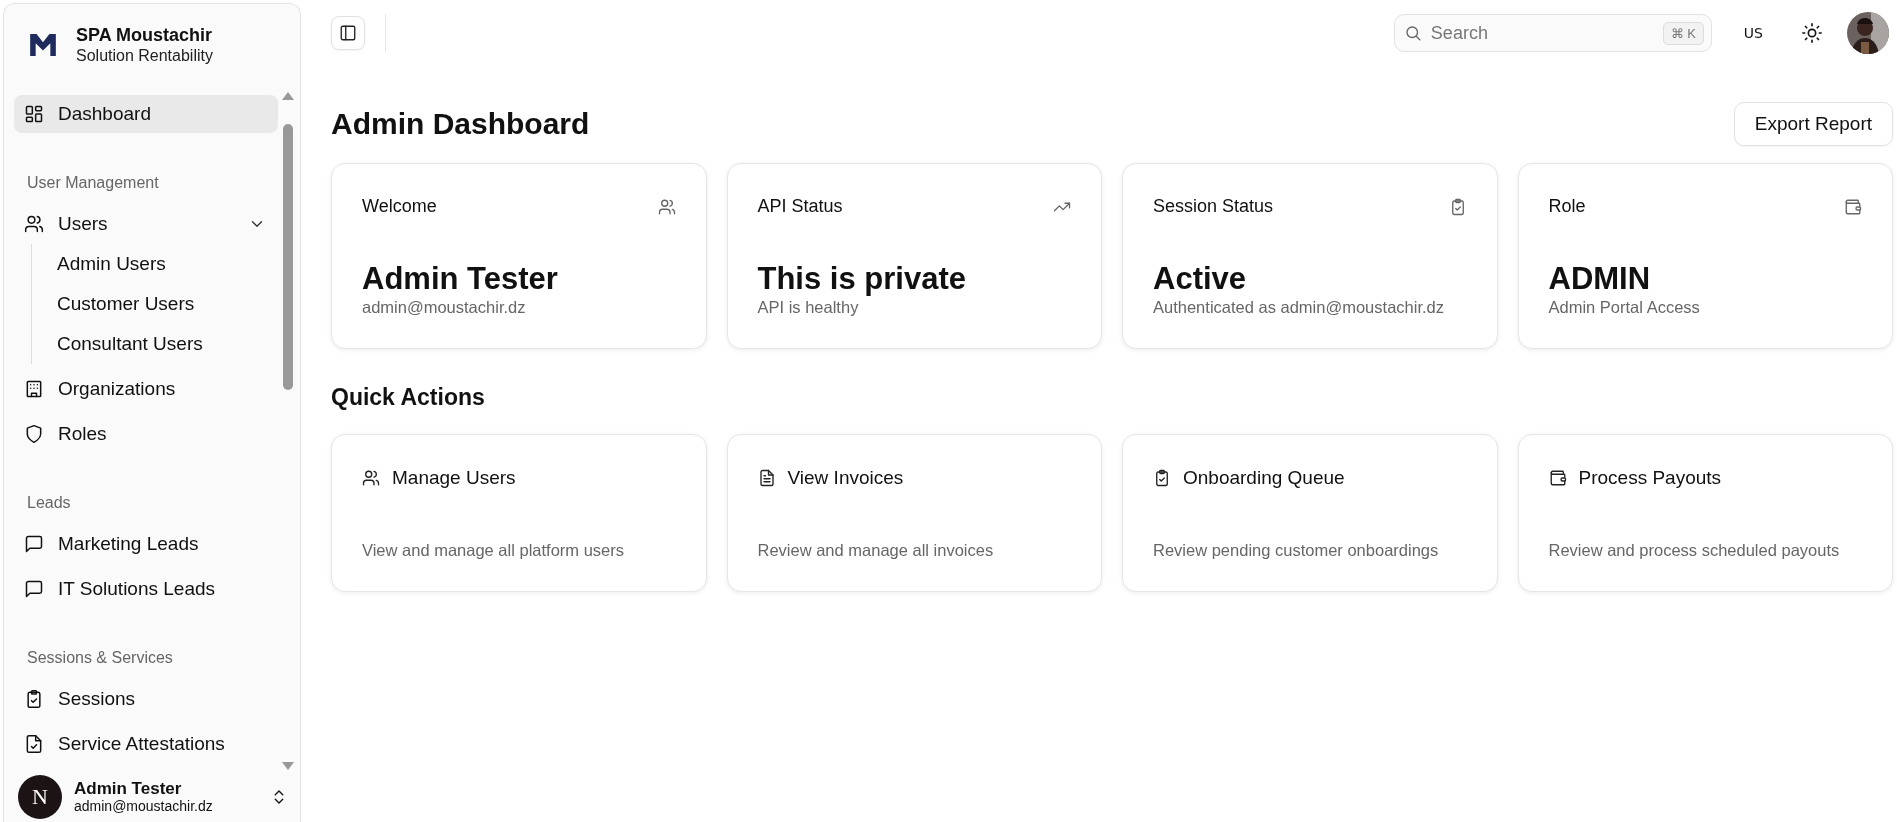 Image resolution: width=1897 pixels, height=822 pixels. Describe the element at coordinates (1683, 33) in the screenshot. I see `shortcut-hint: ⌘ K` at that location.